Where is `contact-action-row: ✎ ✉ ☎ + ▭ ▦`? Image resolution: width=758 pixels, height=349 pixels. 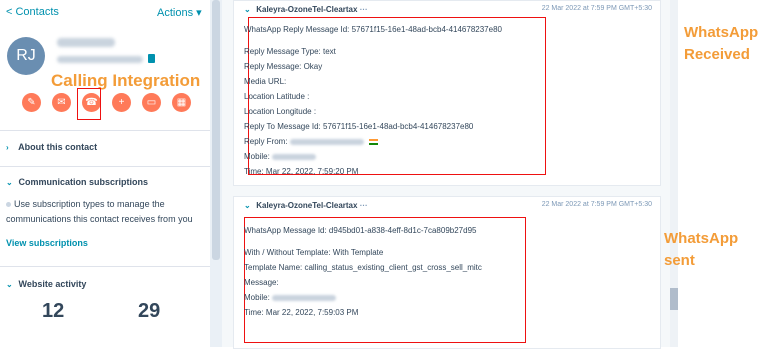 contact-action-row: ✎ ✉ ☎ + ▭ ▦ is located at coordinates (107, 103).